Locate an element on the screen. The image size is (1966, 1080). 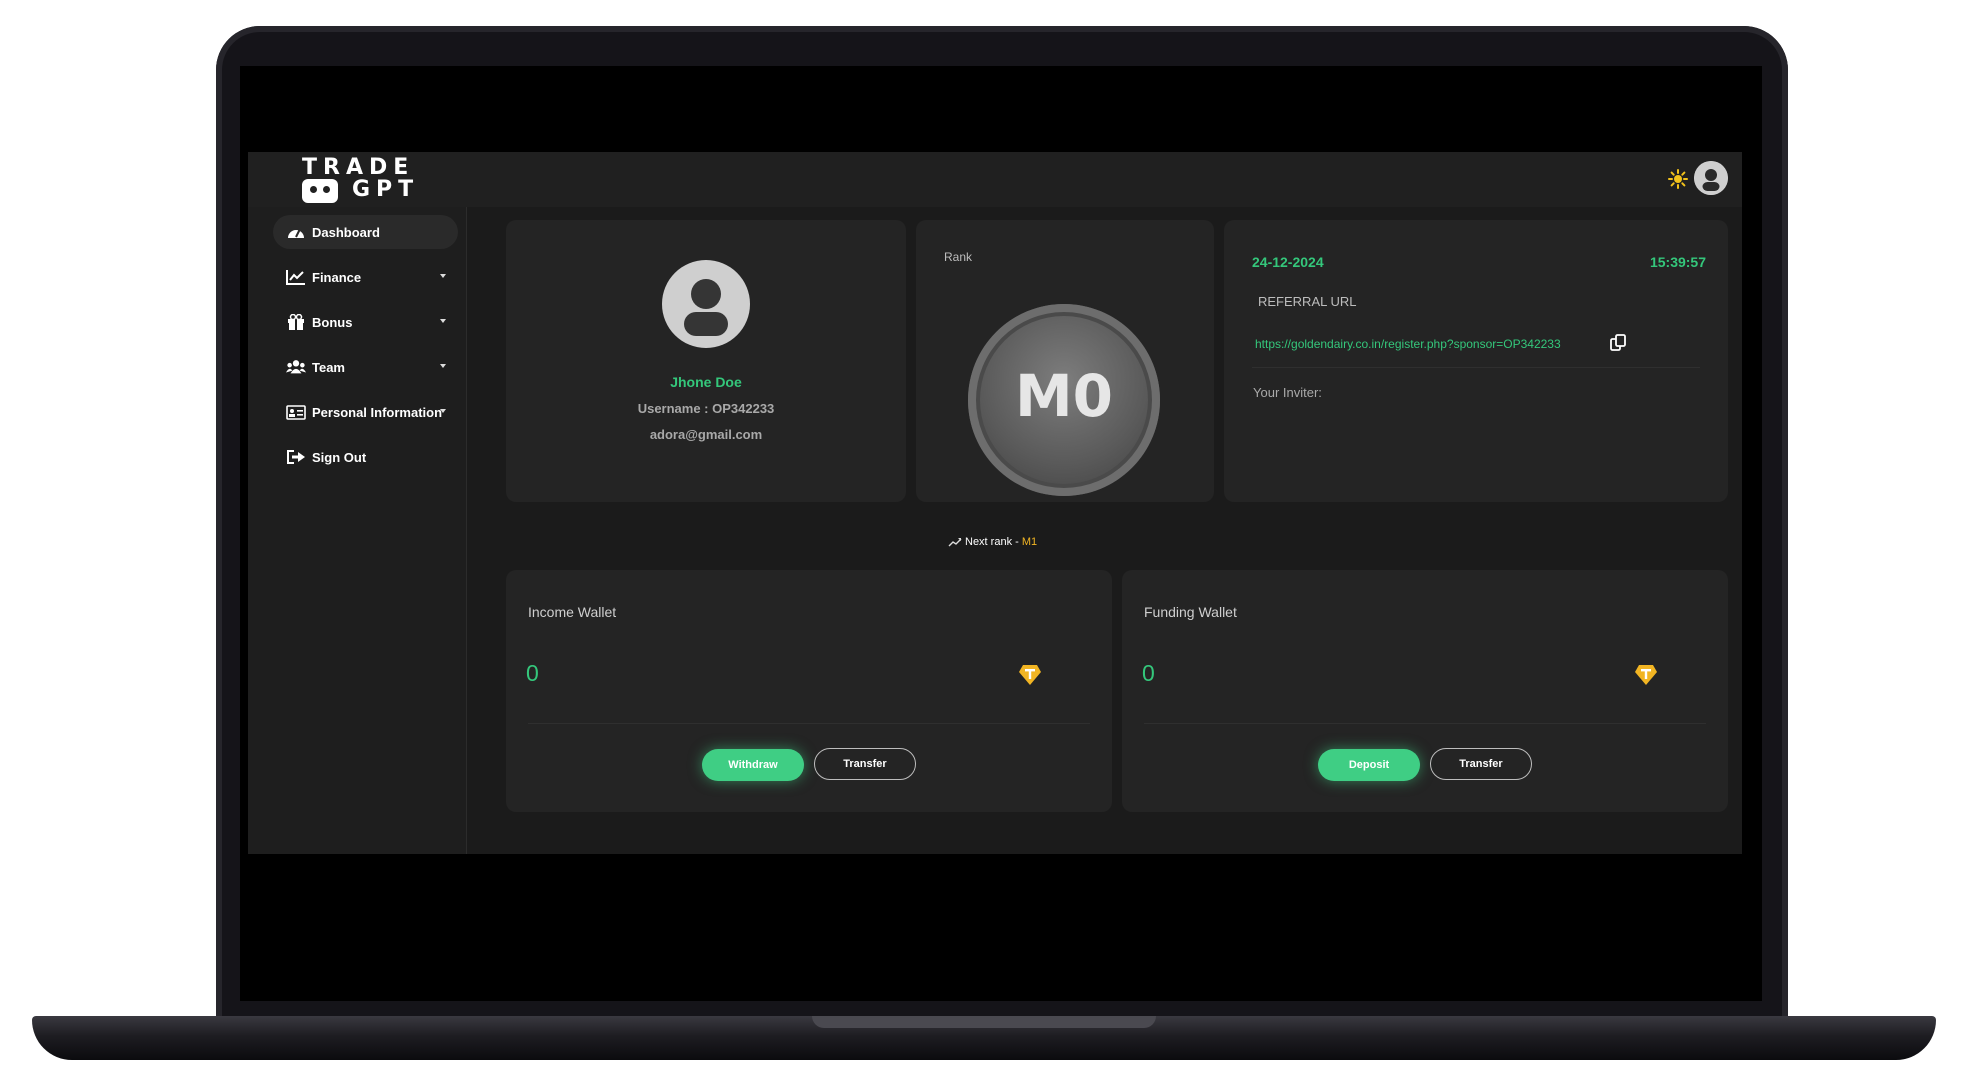
current-time: 15:39:57 is located at coordinates (1677, 262).